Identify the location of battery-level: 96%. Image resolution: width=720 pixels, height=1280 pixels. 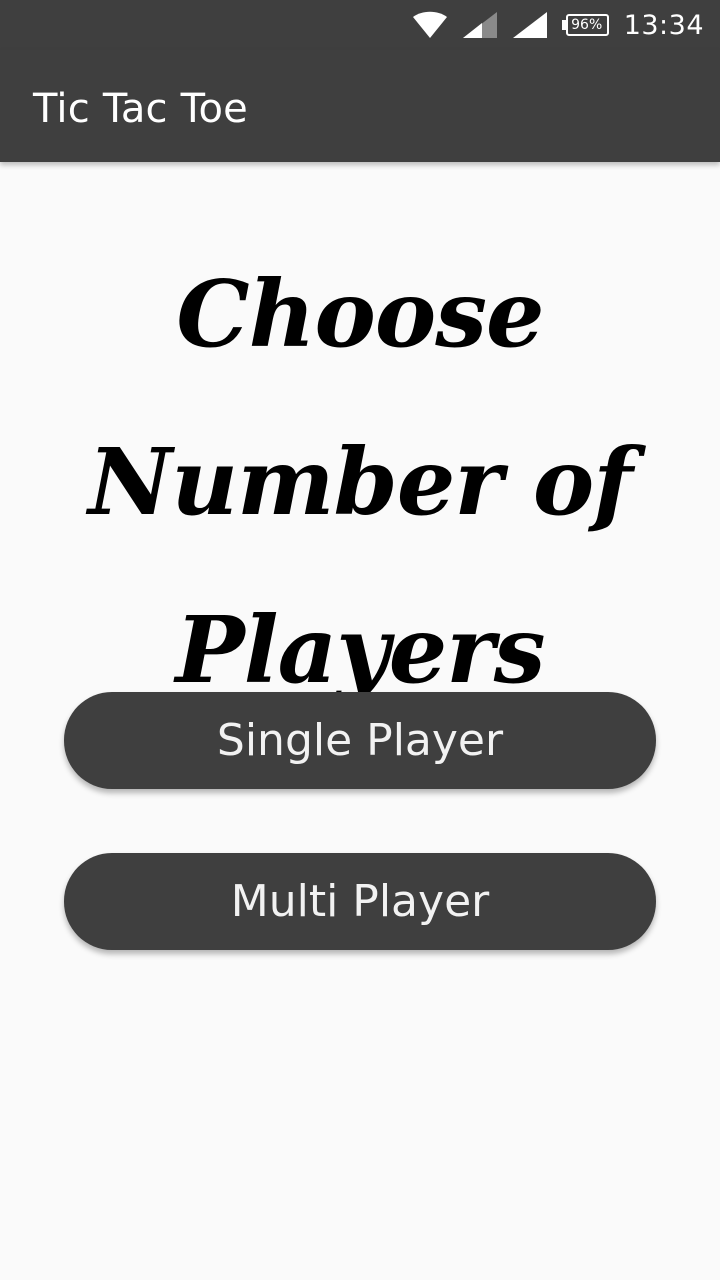
(587, 25).